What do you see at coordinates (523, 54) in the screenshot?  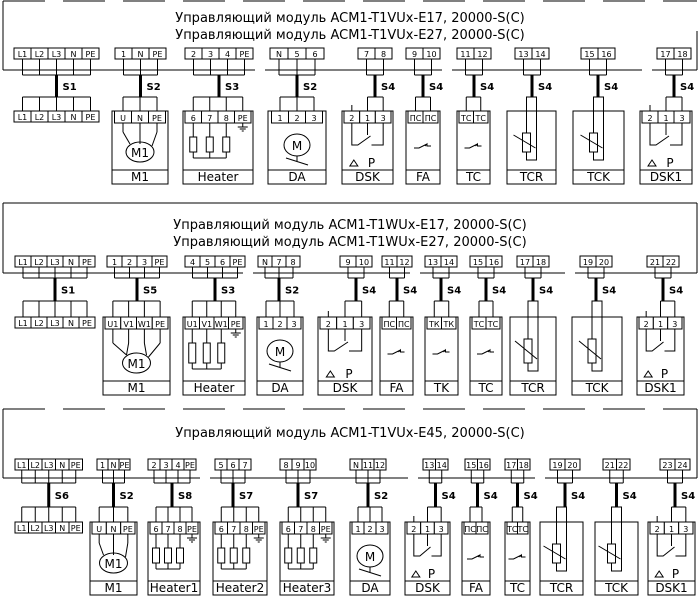 I see `terminal-label: 13` at bounding box center [523, 54].